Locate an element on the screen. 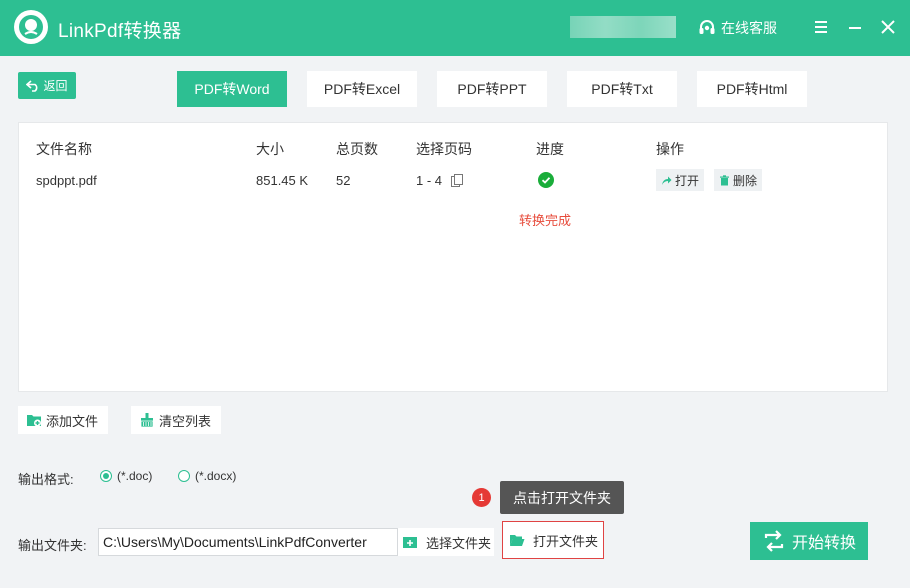  tab-pdf-to-excel: PDF转Excel is located at coordinates (362, 89).